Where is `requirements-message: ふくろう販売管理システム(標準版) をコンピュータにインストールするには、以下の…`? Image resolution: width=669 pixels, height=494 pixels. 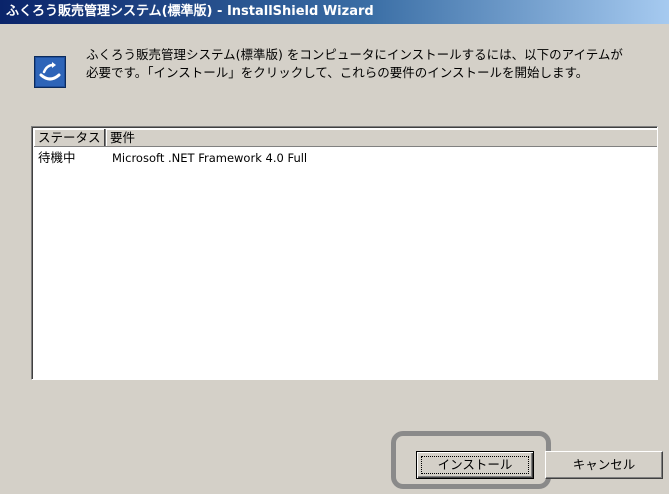 requirements-message: ふくろう販売管理システム(標準版) をコンピュータにインストールするには、以下の… is located at coordinates (372, 64).